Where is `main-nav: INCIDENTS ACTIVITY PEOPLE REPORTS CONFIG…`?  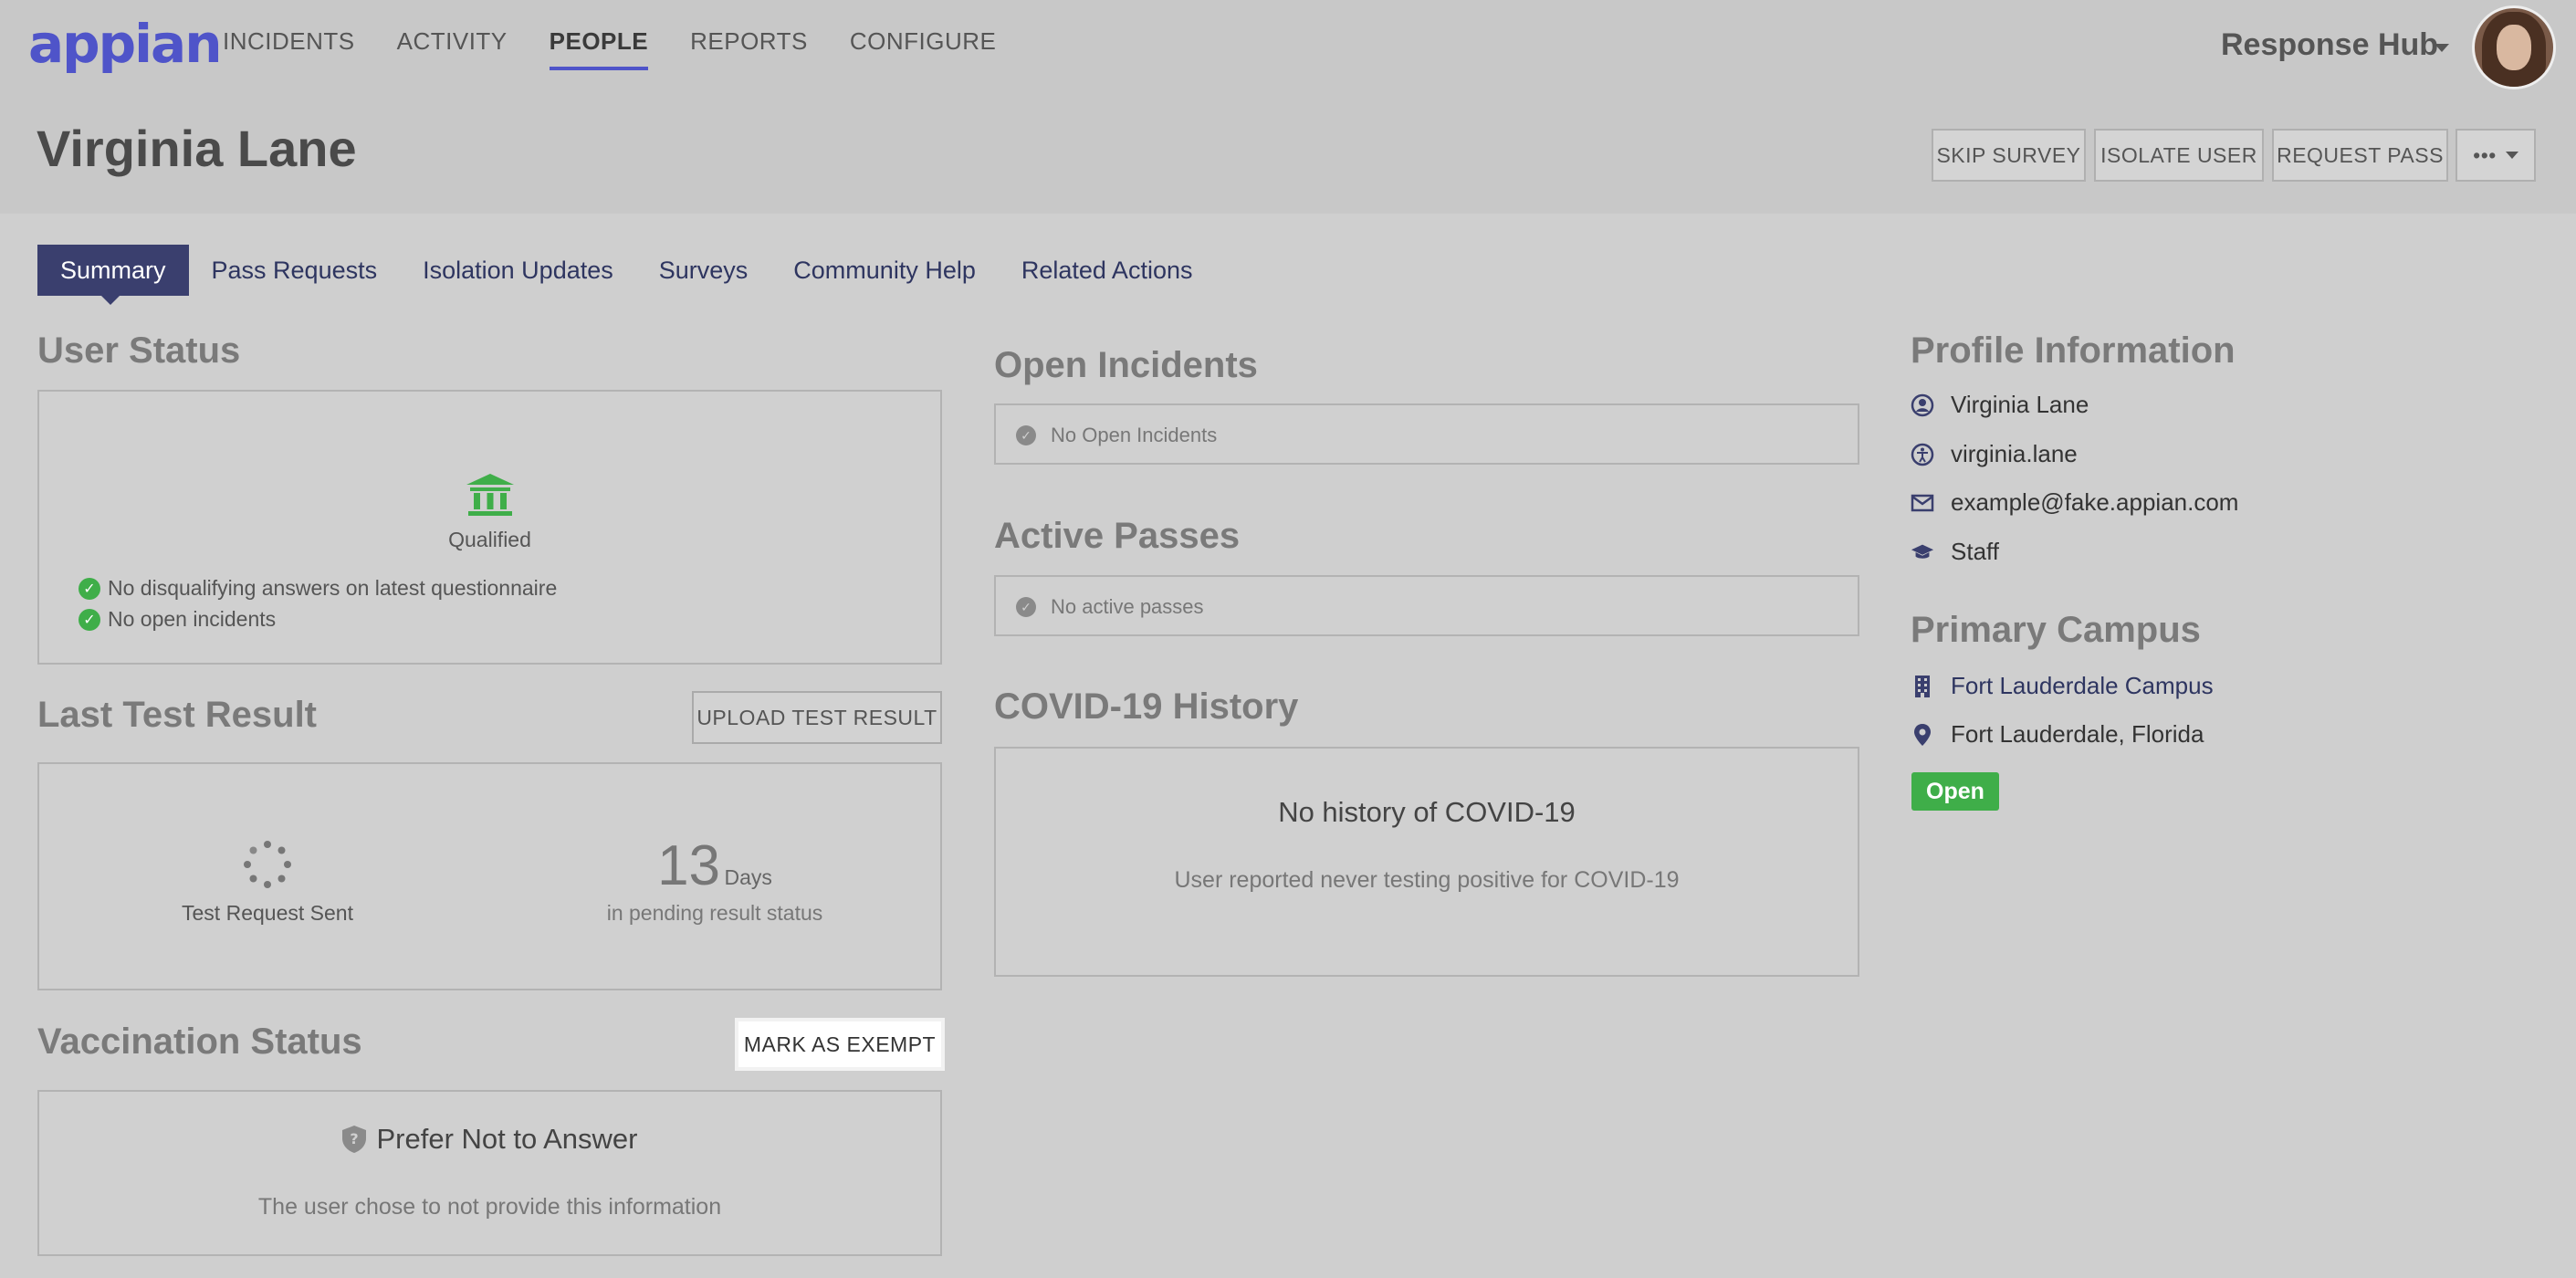
main-nav: INCIDENTS ACTIVITY PEOPLE REPORTS CONFIG… is located at coordinates (609, 48).